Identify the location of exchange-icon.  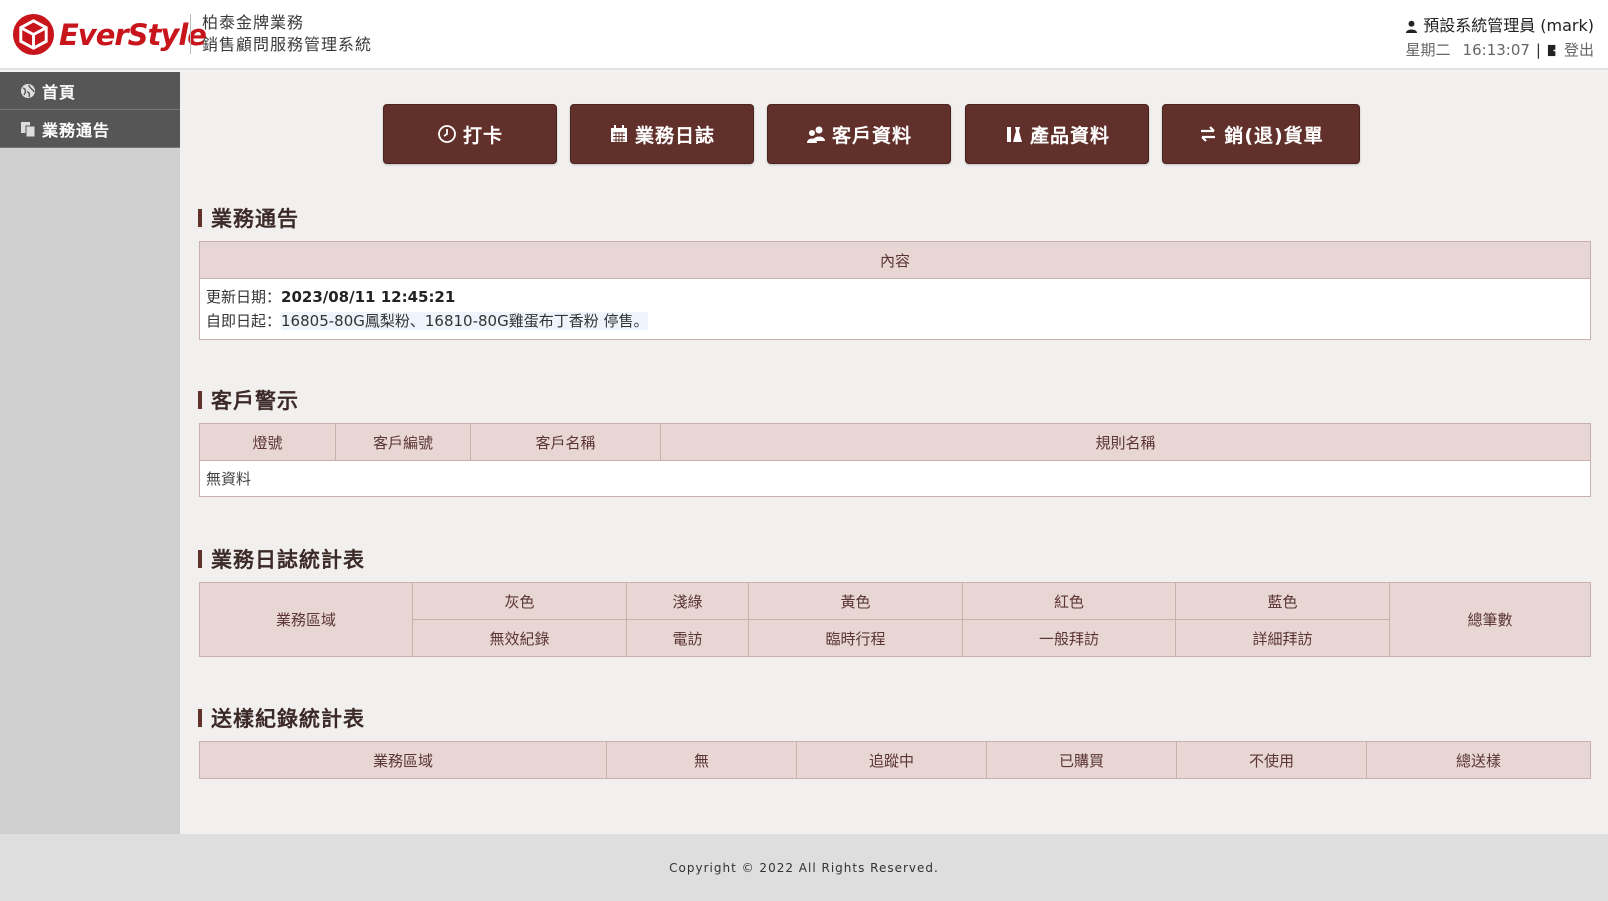
(1208, 134).